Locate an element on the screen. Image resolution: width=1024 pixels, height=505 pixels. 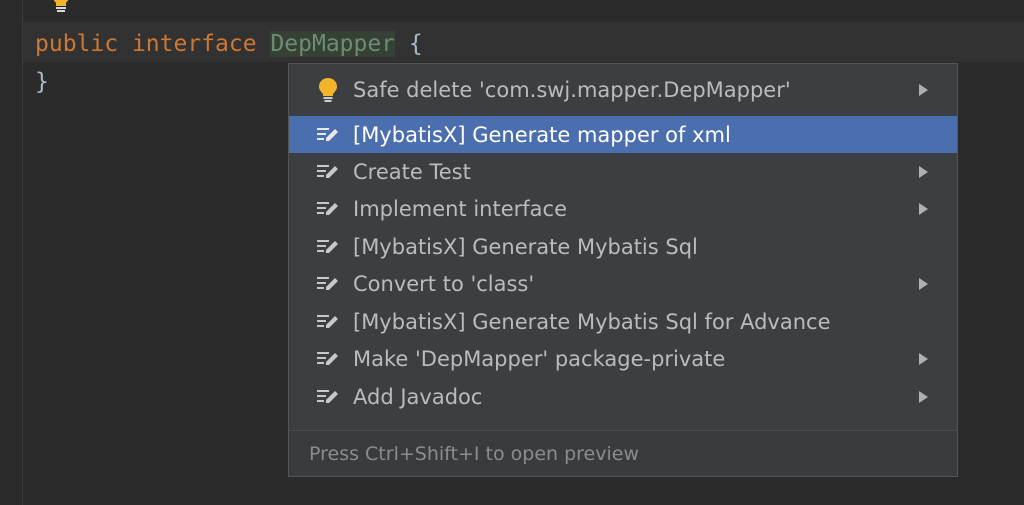
menu-item-label: [MybatisX] Generate mapper of xml is located at coordinates (542, 134).